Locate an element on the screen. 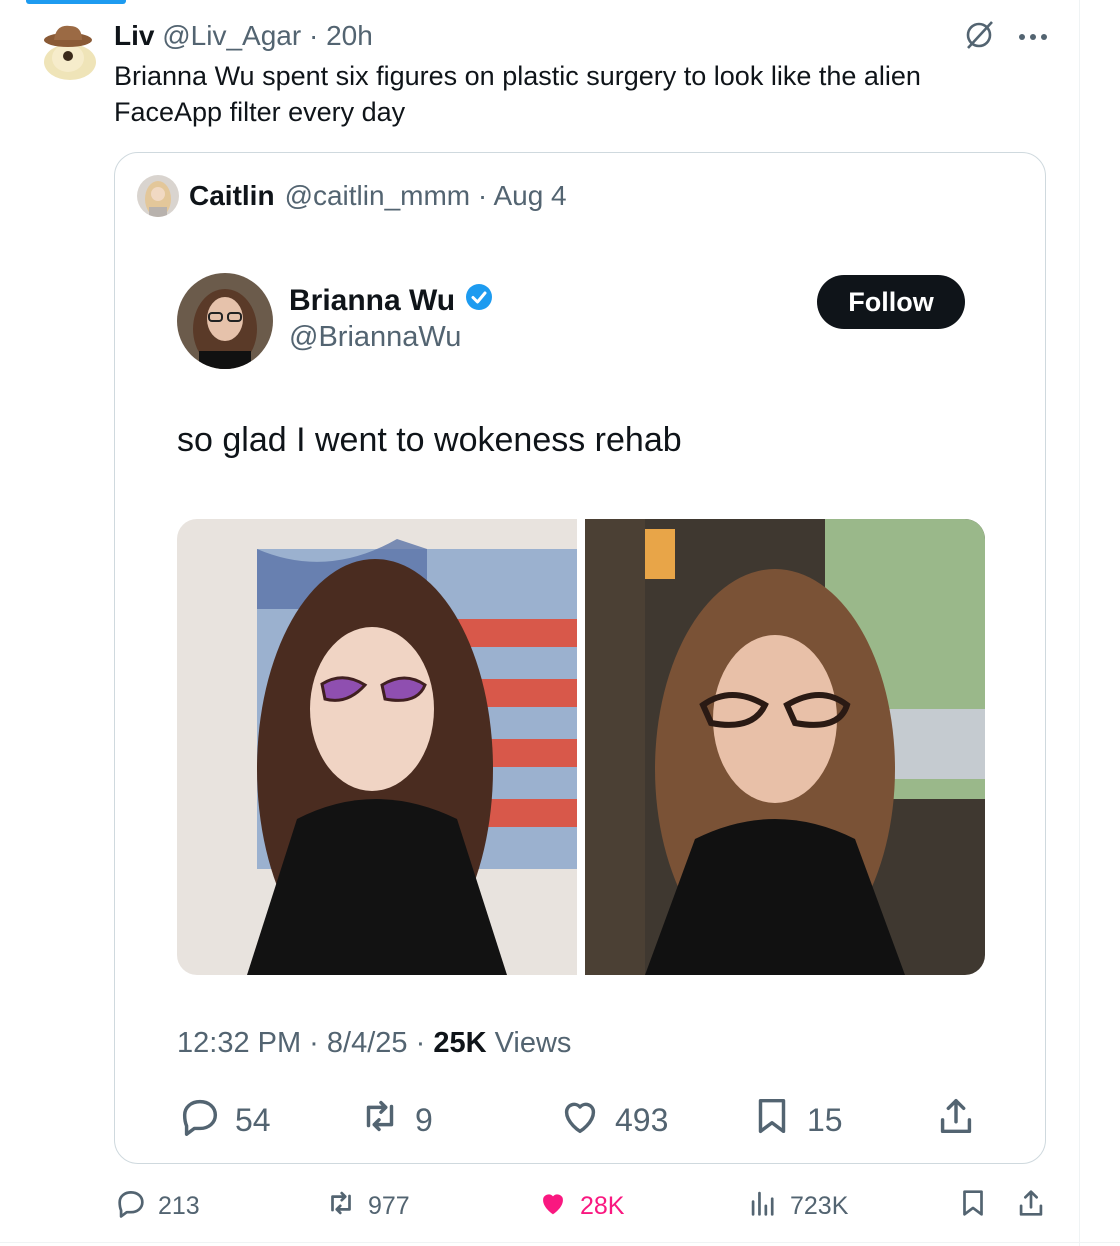  views-icon is located at coordinates (763, 1206).